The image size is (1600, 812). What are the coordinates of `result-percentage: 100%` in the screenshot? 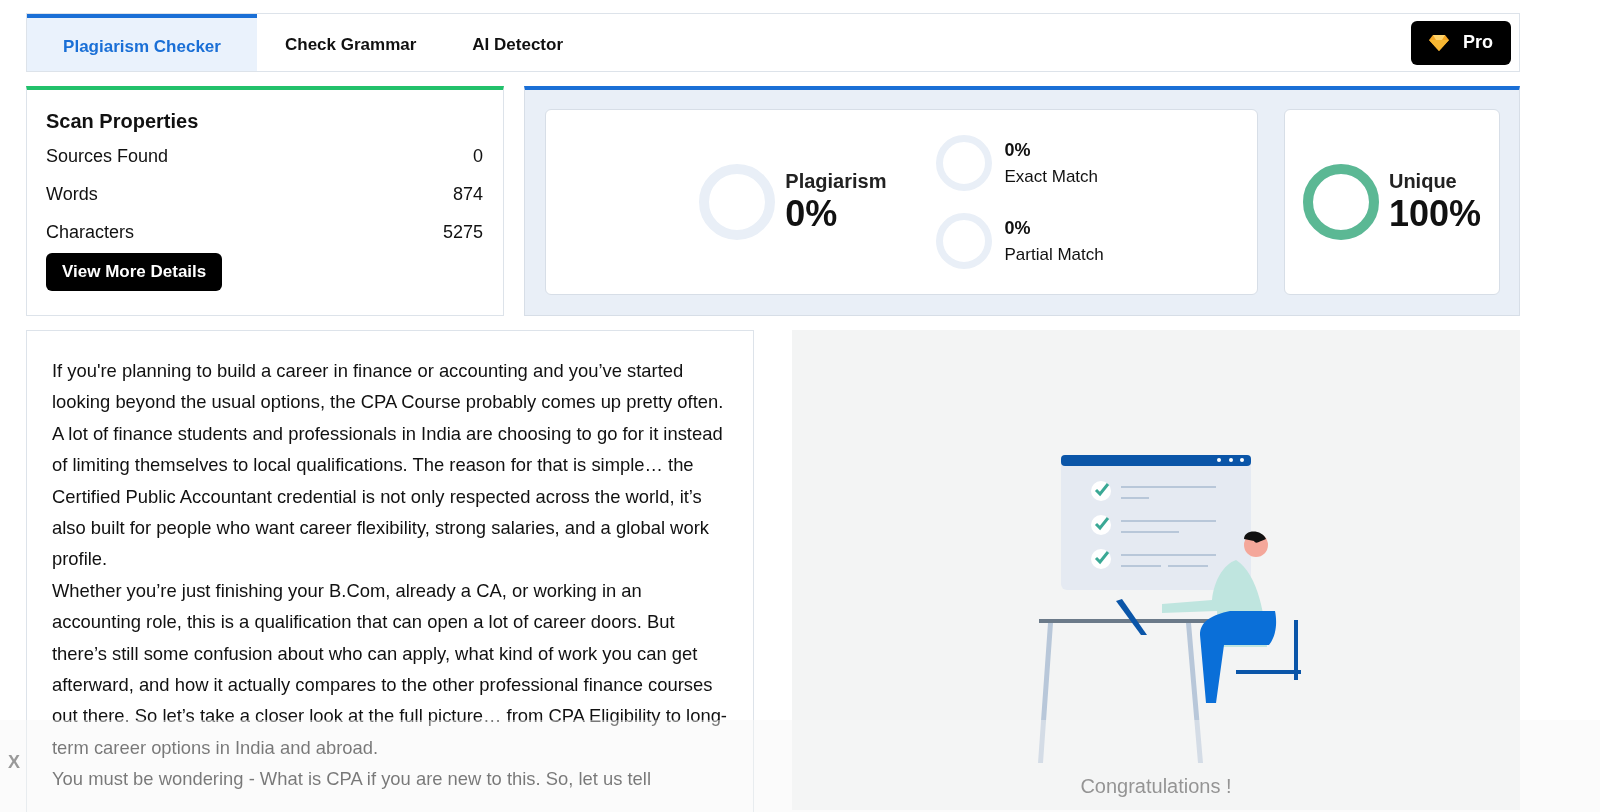 It's located at (1435, 213).